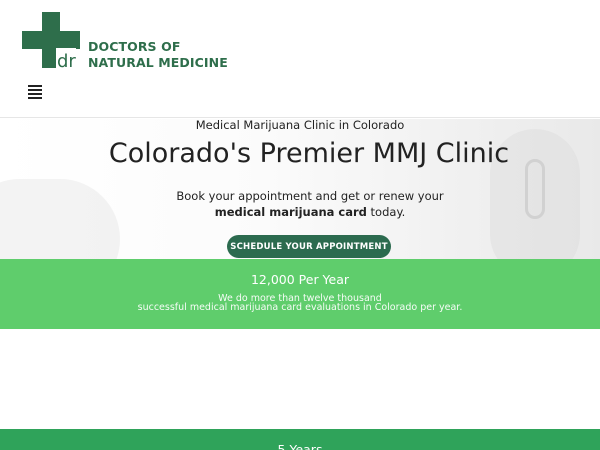 Image resolution: width=600 pixels, height=450 pixels. What do you see at coordinates (66, 59) in the screenshot?
I see `logo-mark-text: dr` at bounding box center [66, 59].